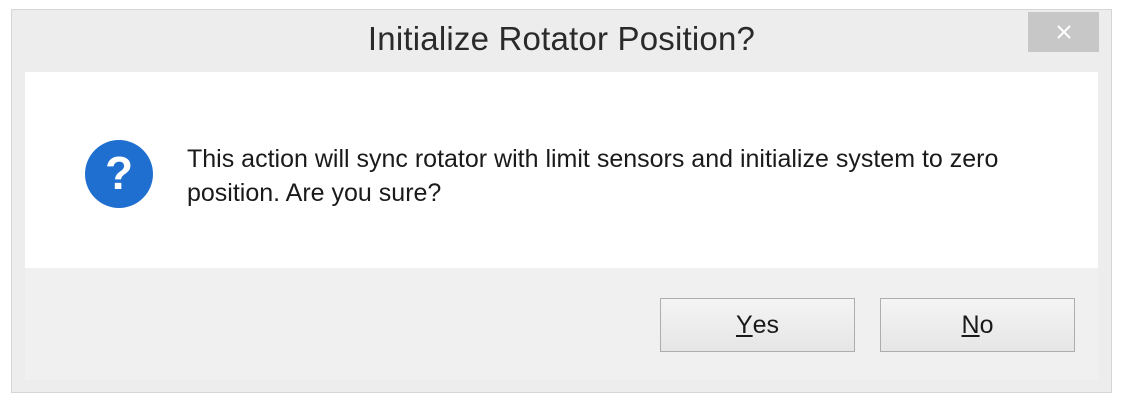 The width and height of the screenshot is (1123, 405). I want to click on dialog-title: Initialize Rotator Position?, so click(561, 38).